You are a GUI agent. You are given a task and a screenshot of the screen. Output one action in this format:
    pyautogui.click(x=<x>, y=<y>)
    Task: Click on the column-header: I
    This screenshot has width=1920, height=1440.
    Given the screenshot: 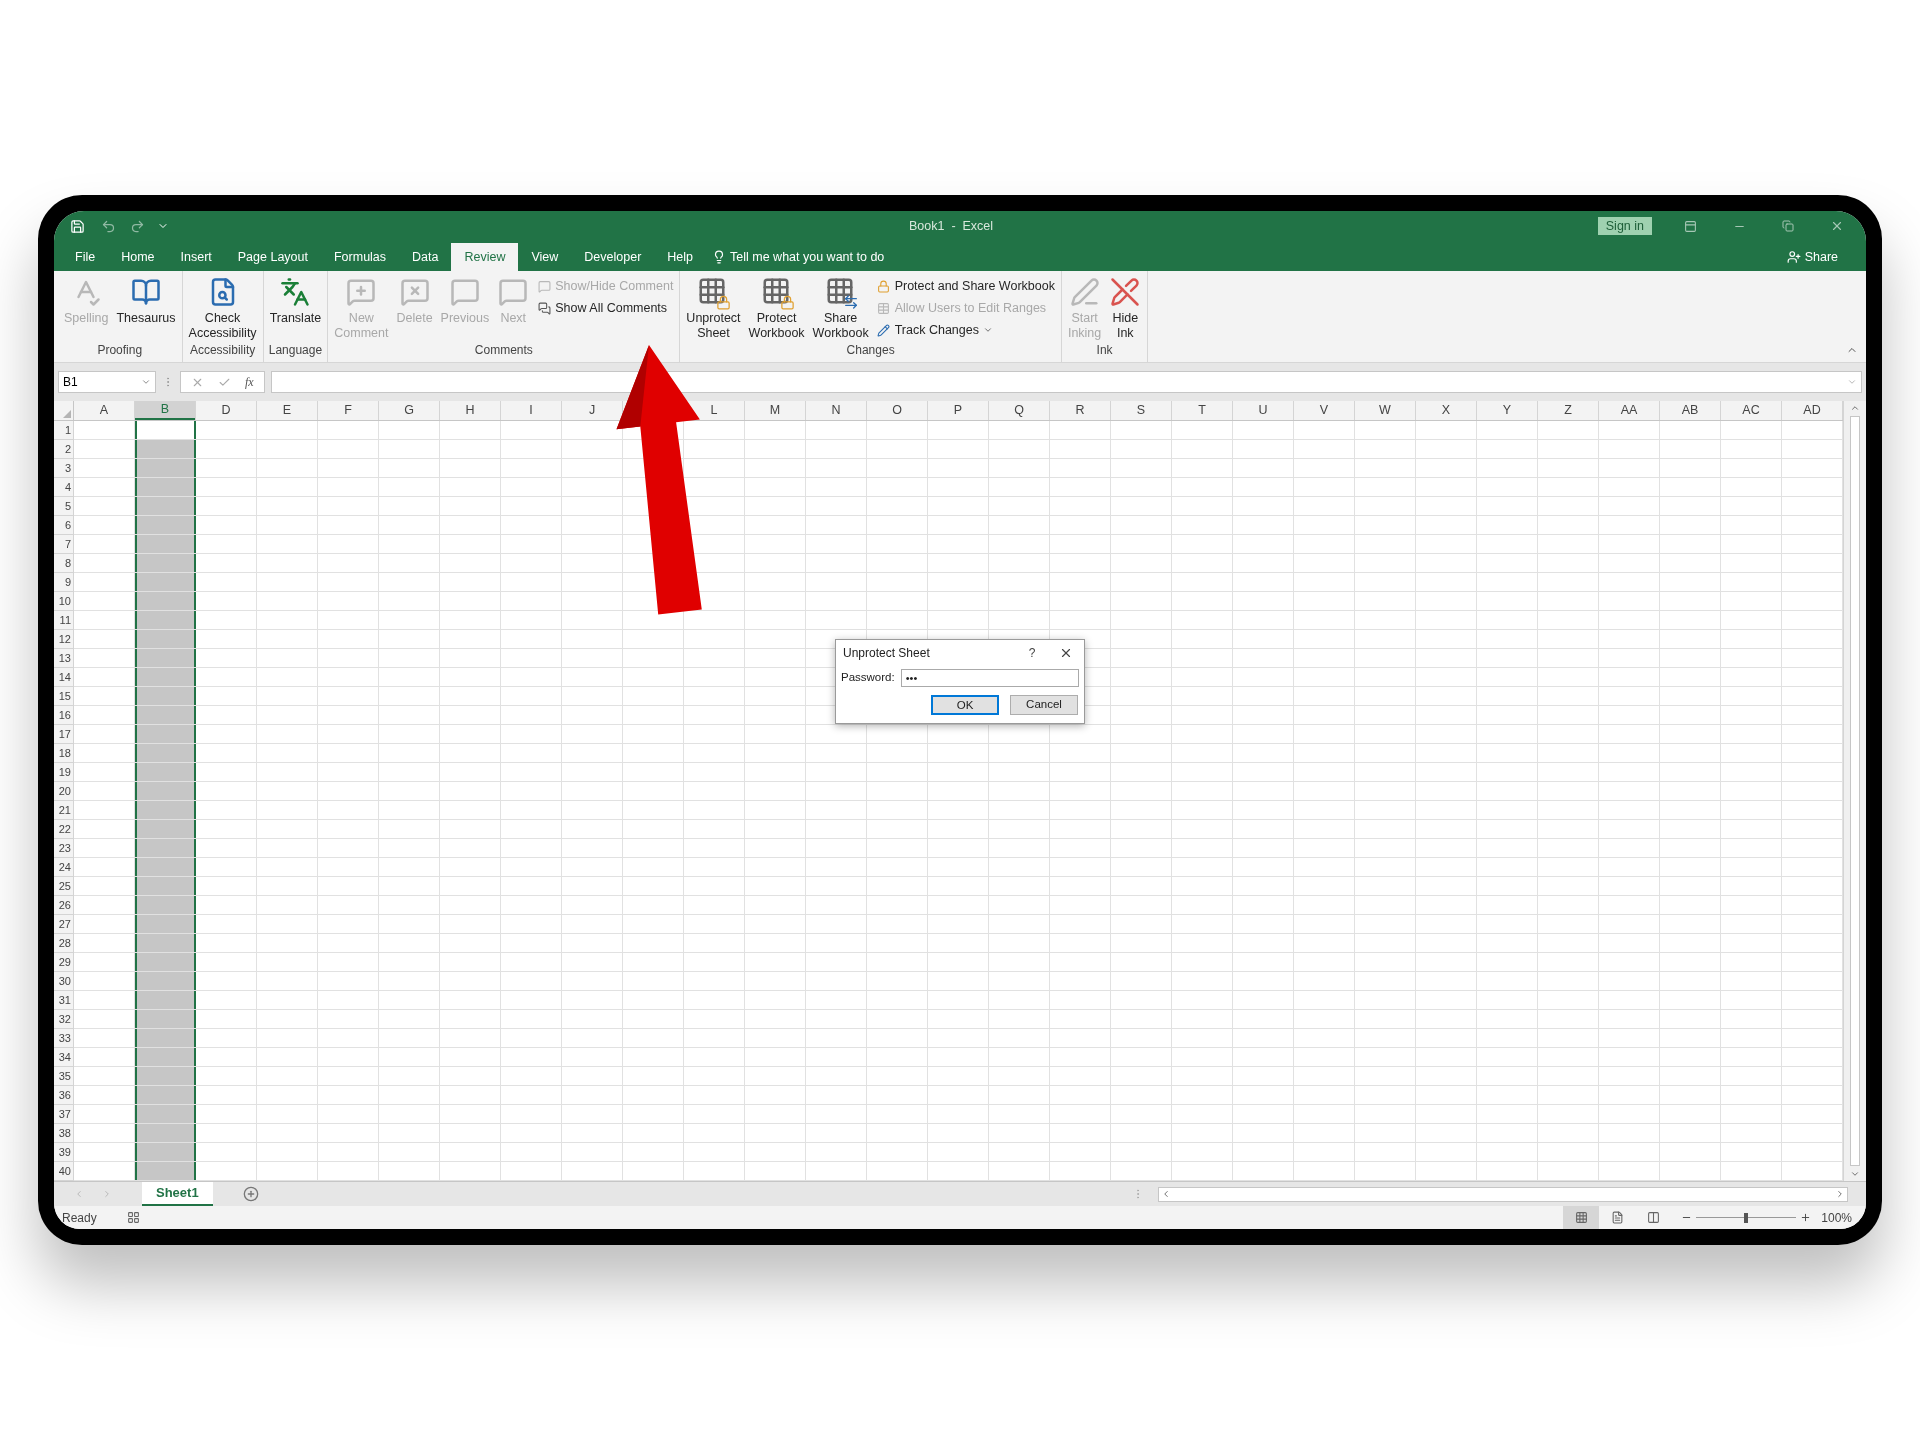 What is the action you would take?
    pyautogui.click(x=531, y=410)
    